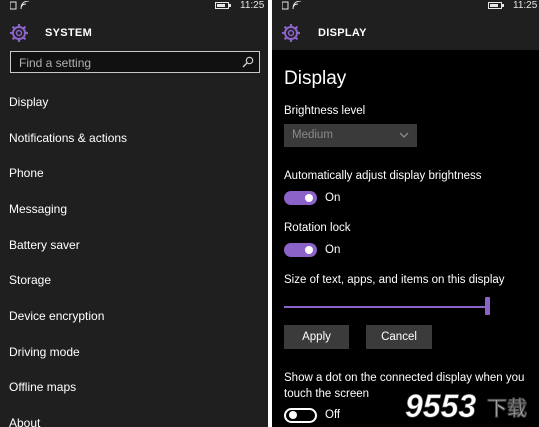 The image size is (539, 427). I want to click on nav-item-storage: Storage, so click(30, 280).